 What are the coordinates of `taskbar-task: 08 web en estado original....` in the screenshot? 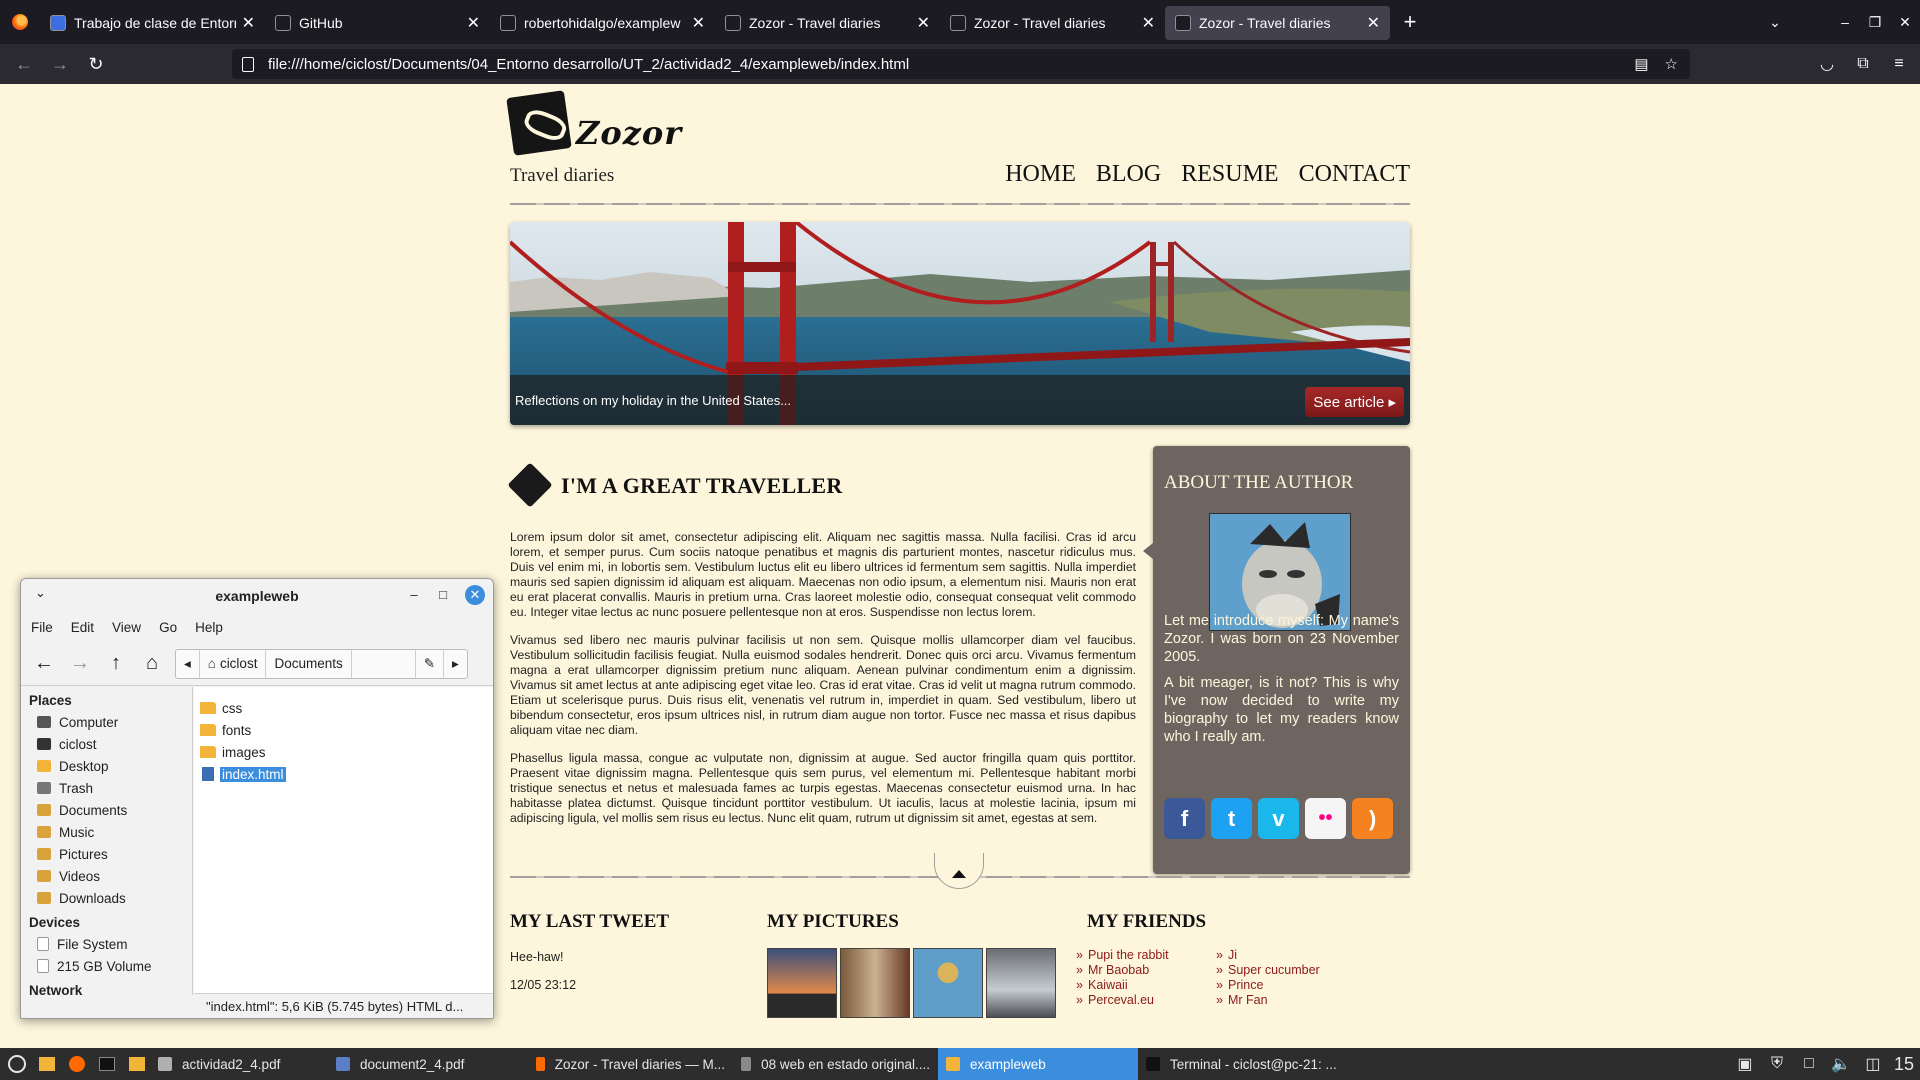 It's located at (835, 1064).